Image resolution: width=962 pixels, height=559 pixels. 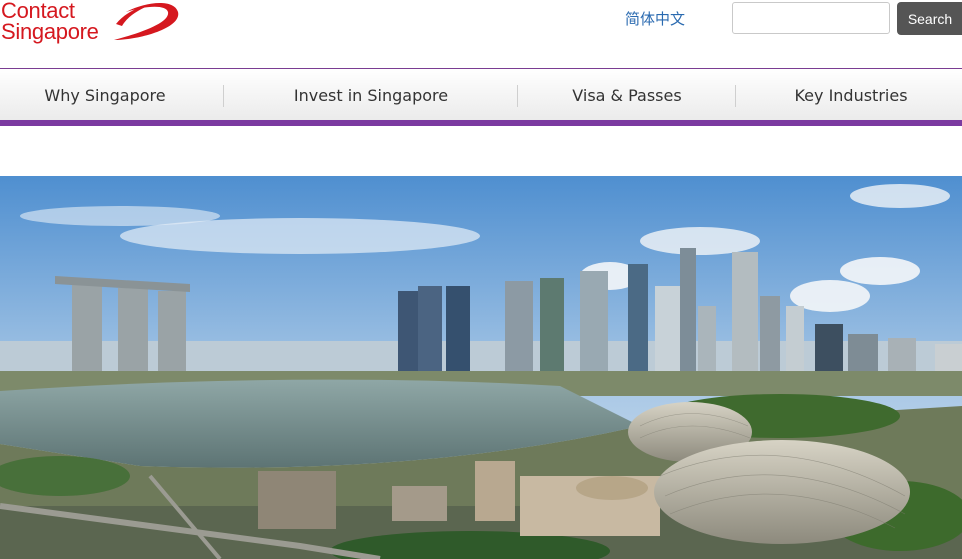 What do you see at coordinates (50, 31) in the screenshot?
I see `logo-text-line2: Singapore` at bounding box center [50, 31].